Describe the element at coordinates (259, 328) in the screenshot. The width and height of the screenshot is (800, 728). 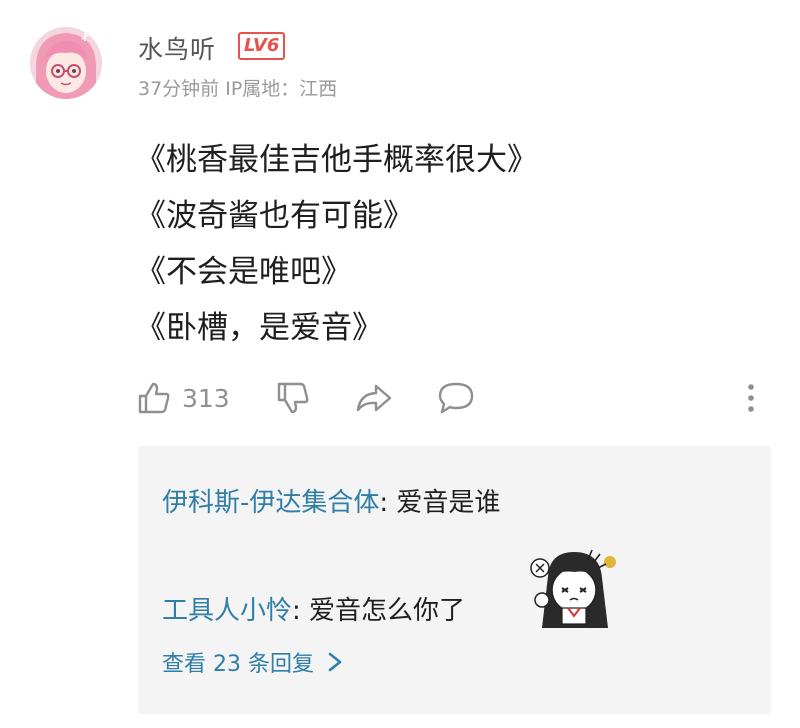
I see `comment-line: 《卧槽，是爱音》` at that location.